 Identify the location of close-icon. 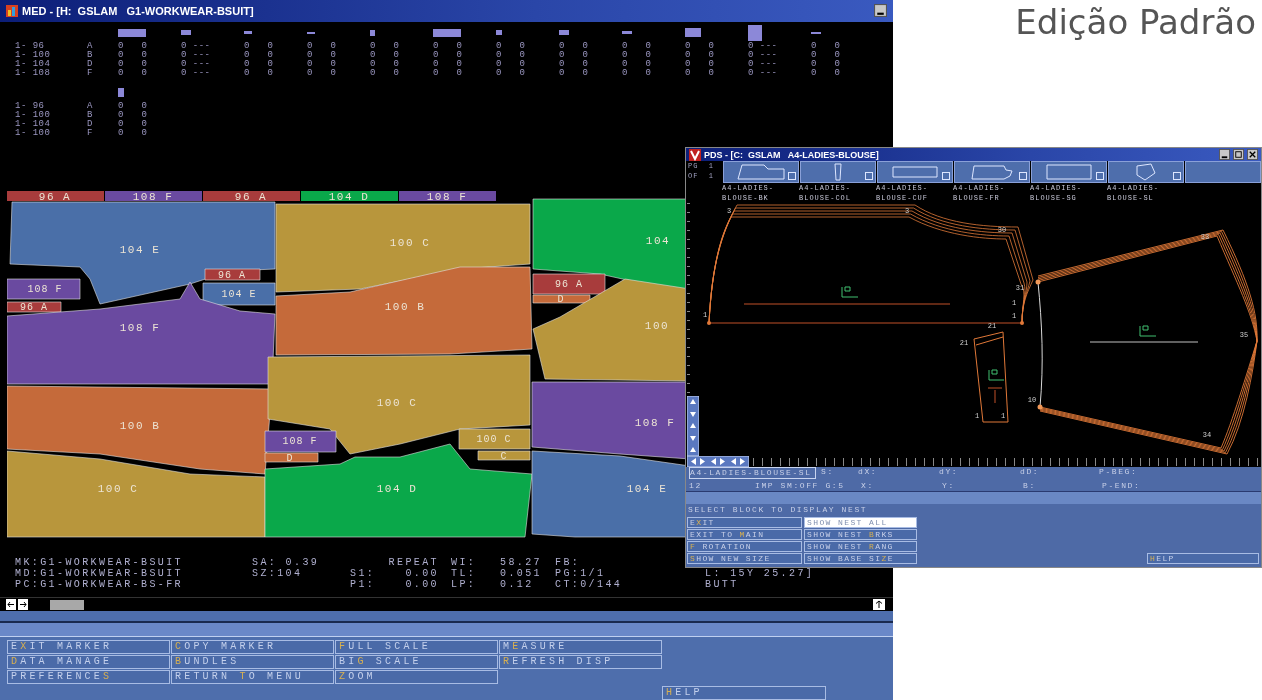
(1252, 155).